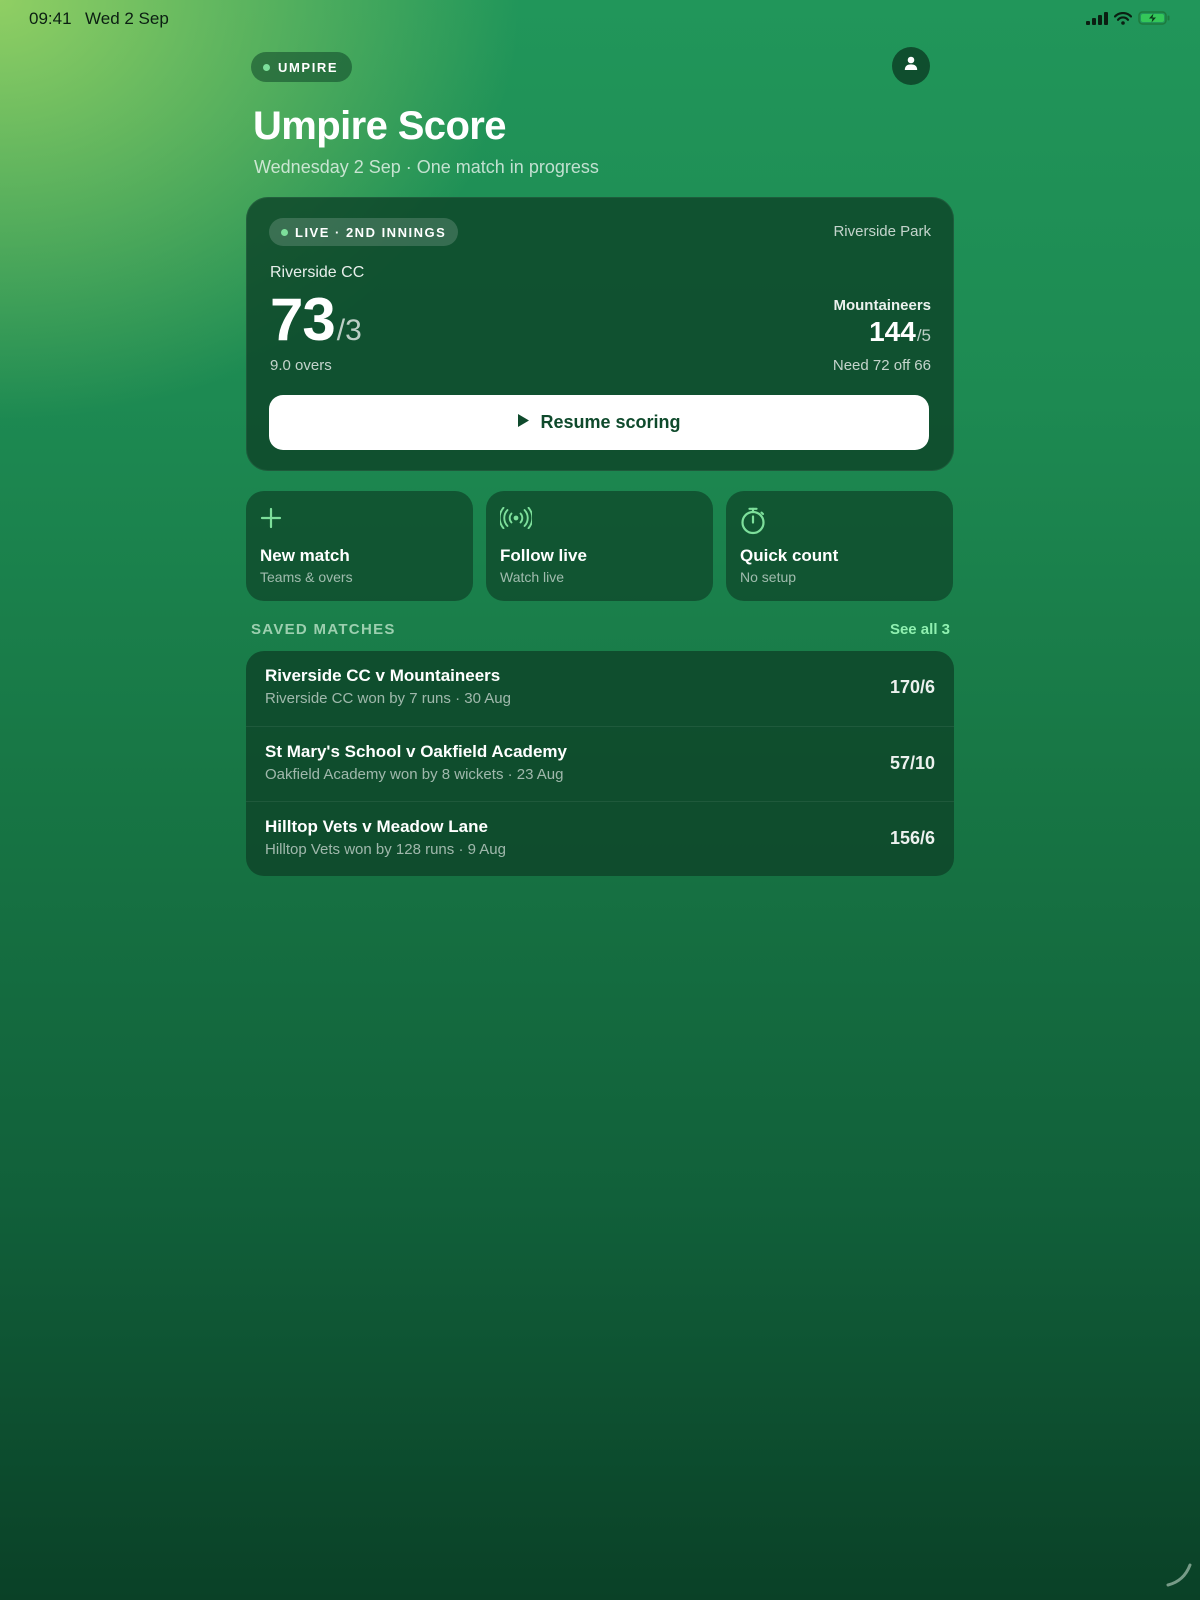 The height and width of the screenshot is (1600, 1200). What do you see at coordinates (271, 520) in the screenshot?
I see `plus-icon` at bounding box center [271, 520].